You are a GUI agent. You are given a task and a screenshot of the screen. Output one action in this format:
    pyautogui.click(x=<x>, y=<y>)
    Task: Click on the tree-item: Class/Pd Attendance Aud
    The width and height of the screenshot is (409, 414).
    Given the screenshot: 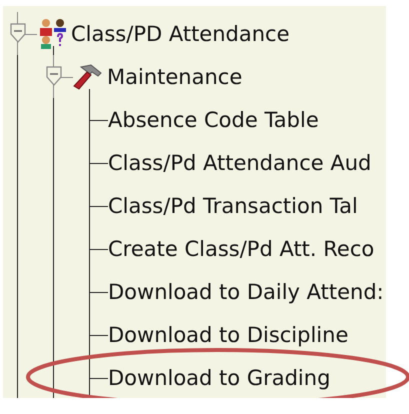 What is the action you would take?
    pyautogui.click(x=240, y=162)
    